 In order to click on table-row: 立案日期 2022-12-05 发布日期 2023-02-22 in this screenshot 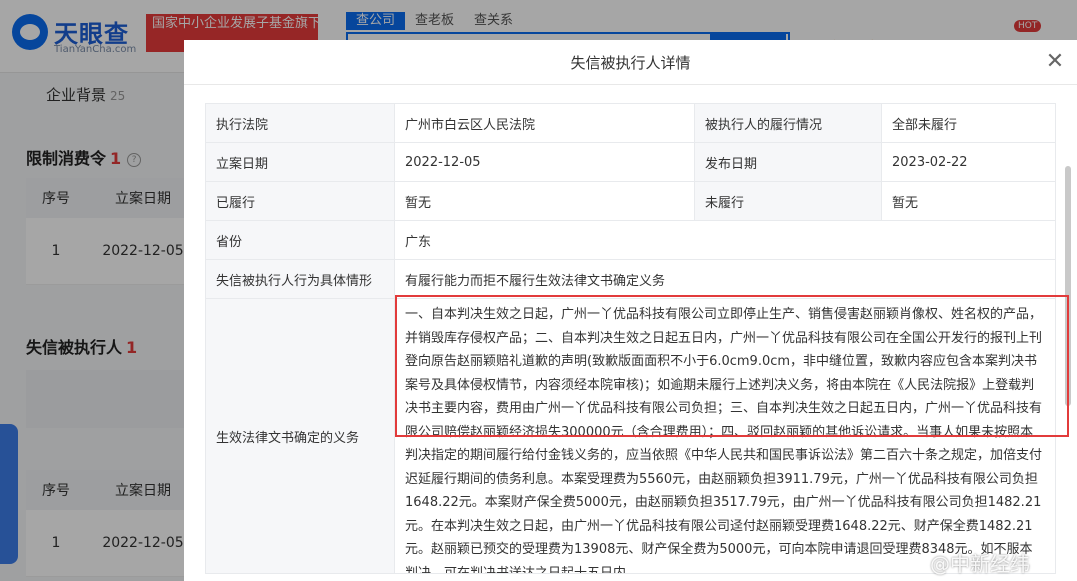, I will do `click(630, 162)`.